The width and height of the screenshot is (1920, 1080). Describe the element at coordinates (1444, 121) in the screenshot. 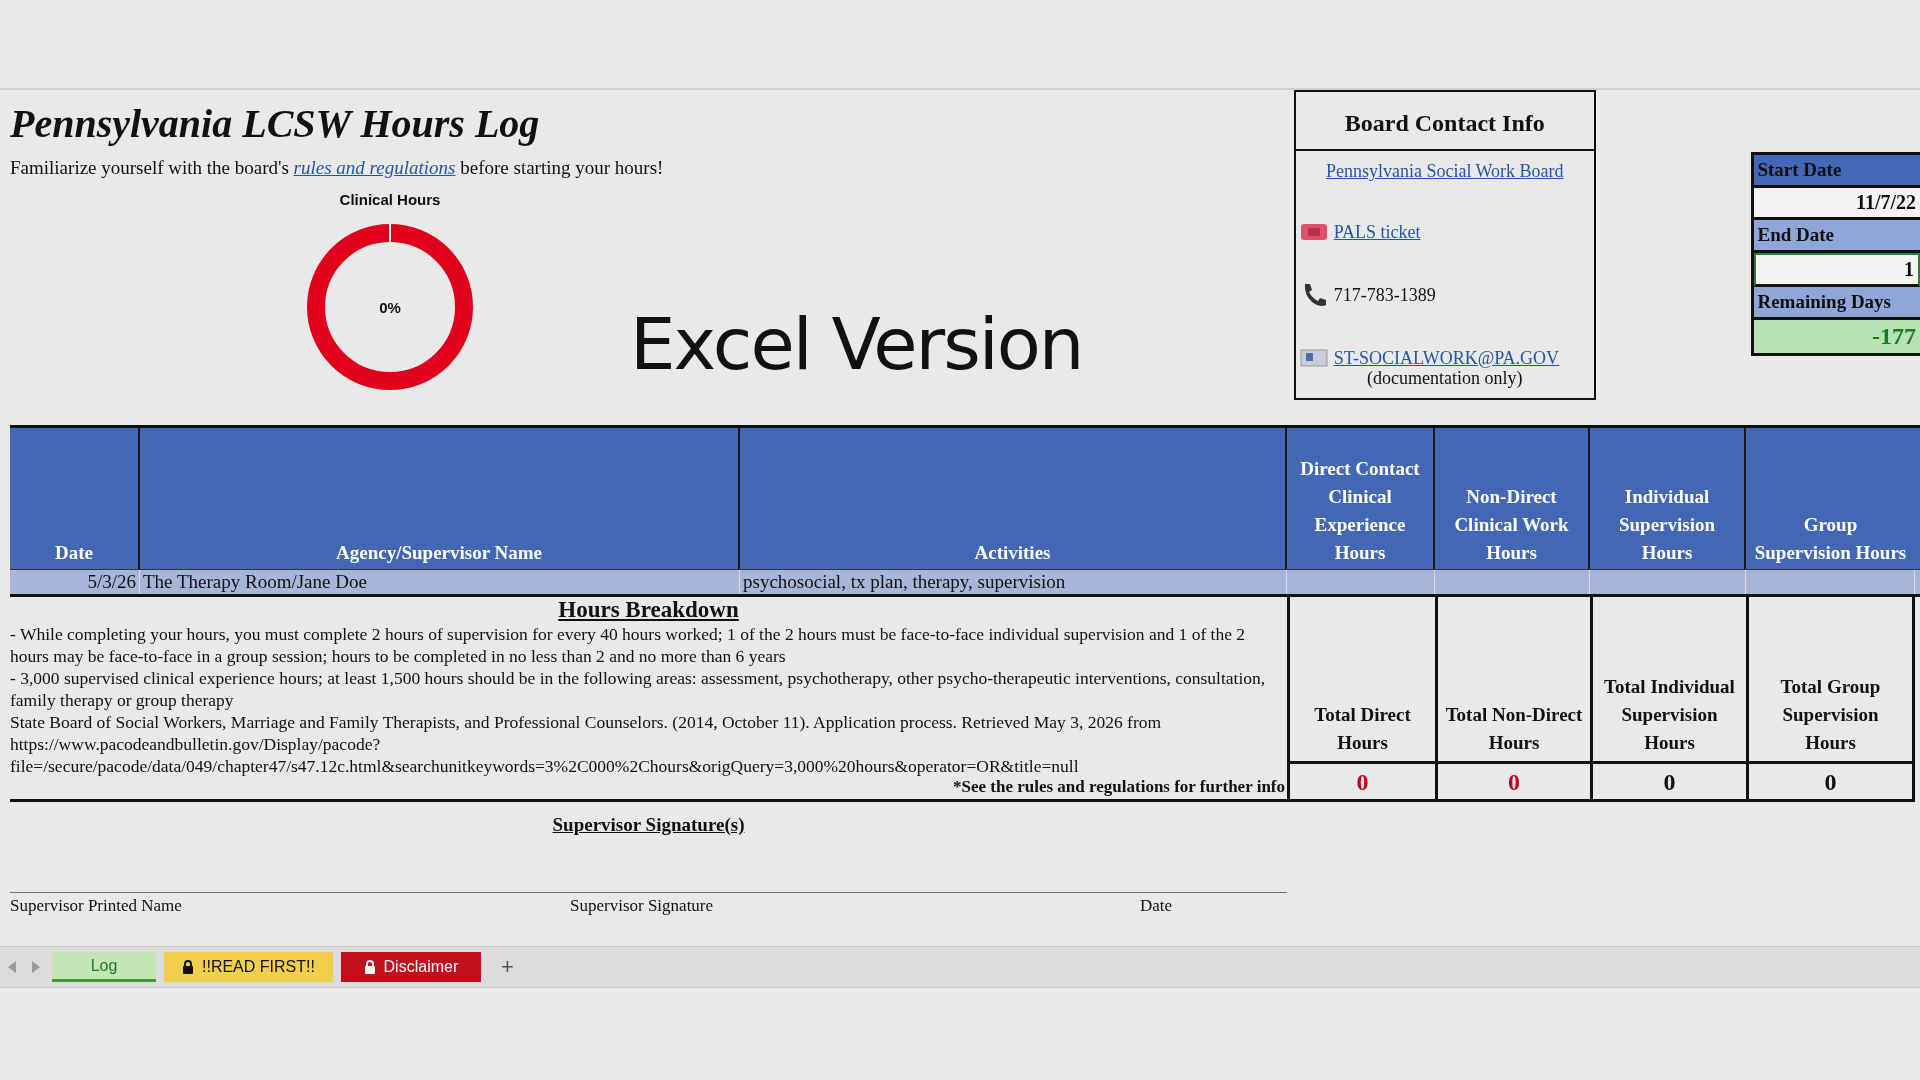

I see `panel-title: Board Contact Info` at that location.